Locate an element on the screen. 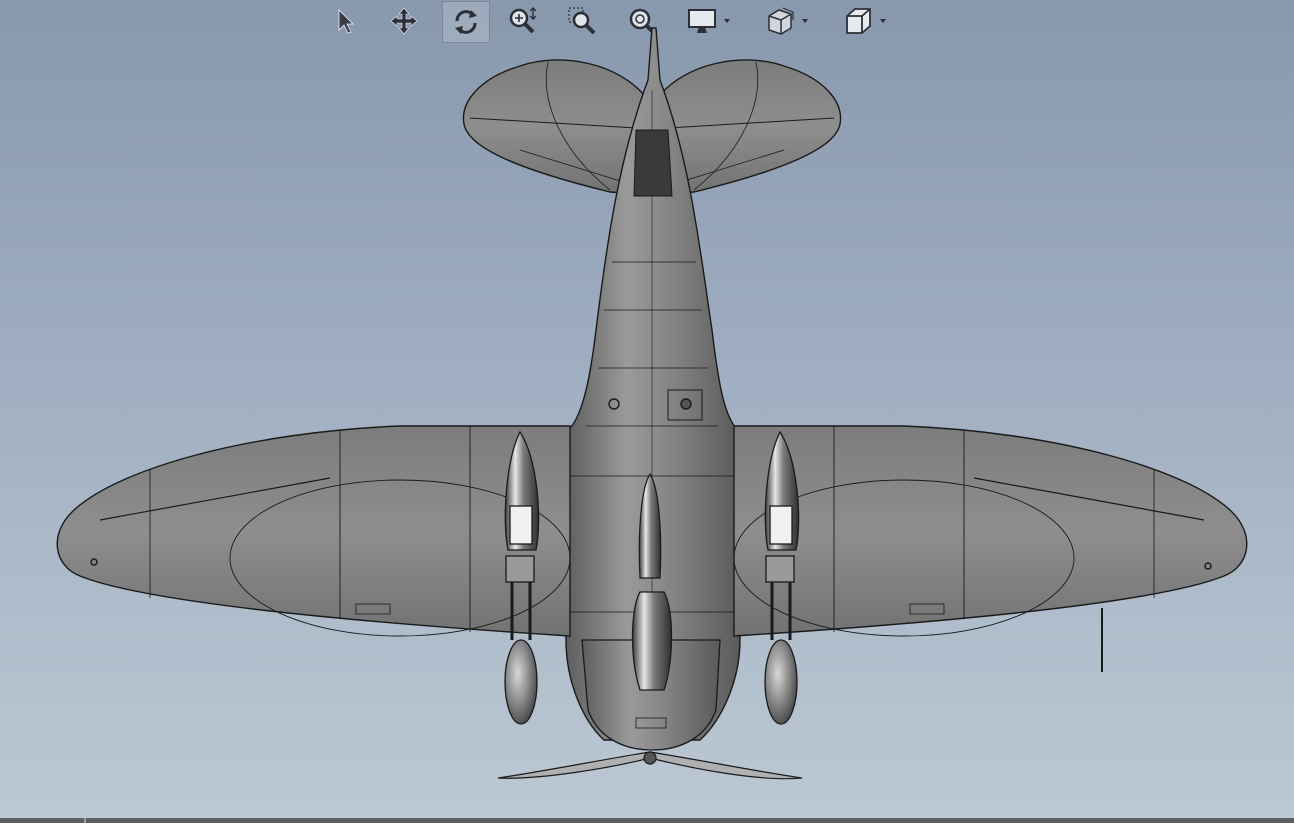  landing-gear-right is located at coordinates (782, 577).